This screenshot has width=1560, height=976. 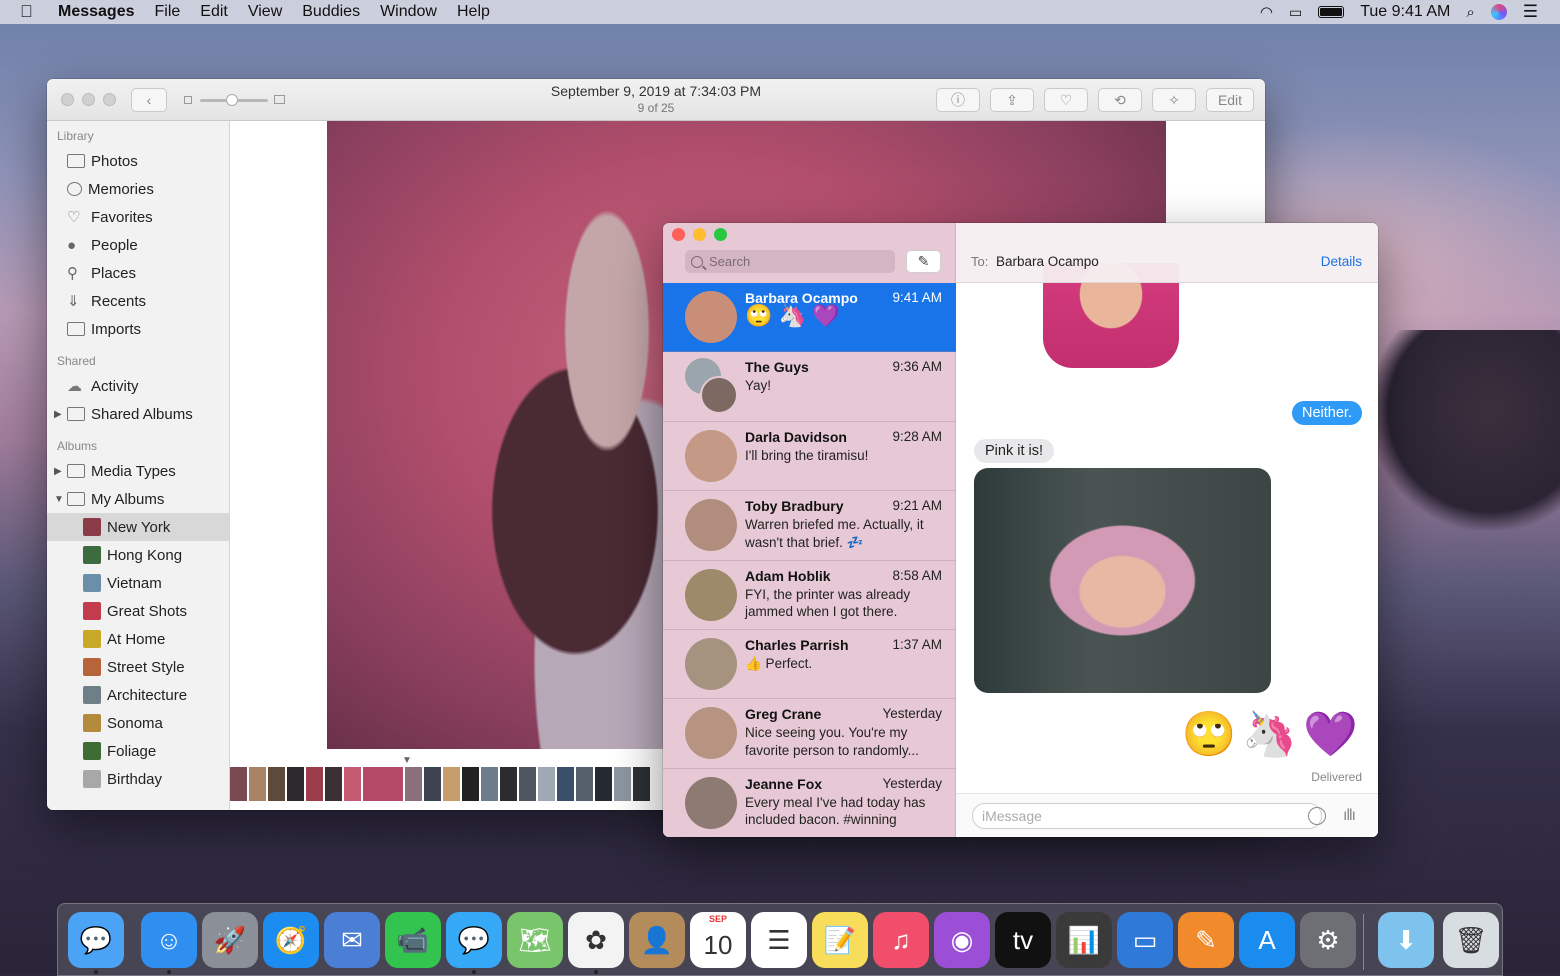 I want to click on rotate-button: ⟲, so click(x=1120, y=100).